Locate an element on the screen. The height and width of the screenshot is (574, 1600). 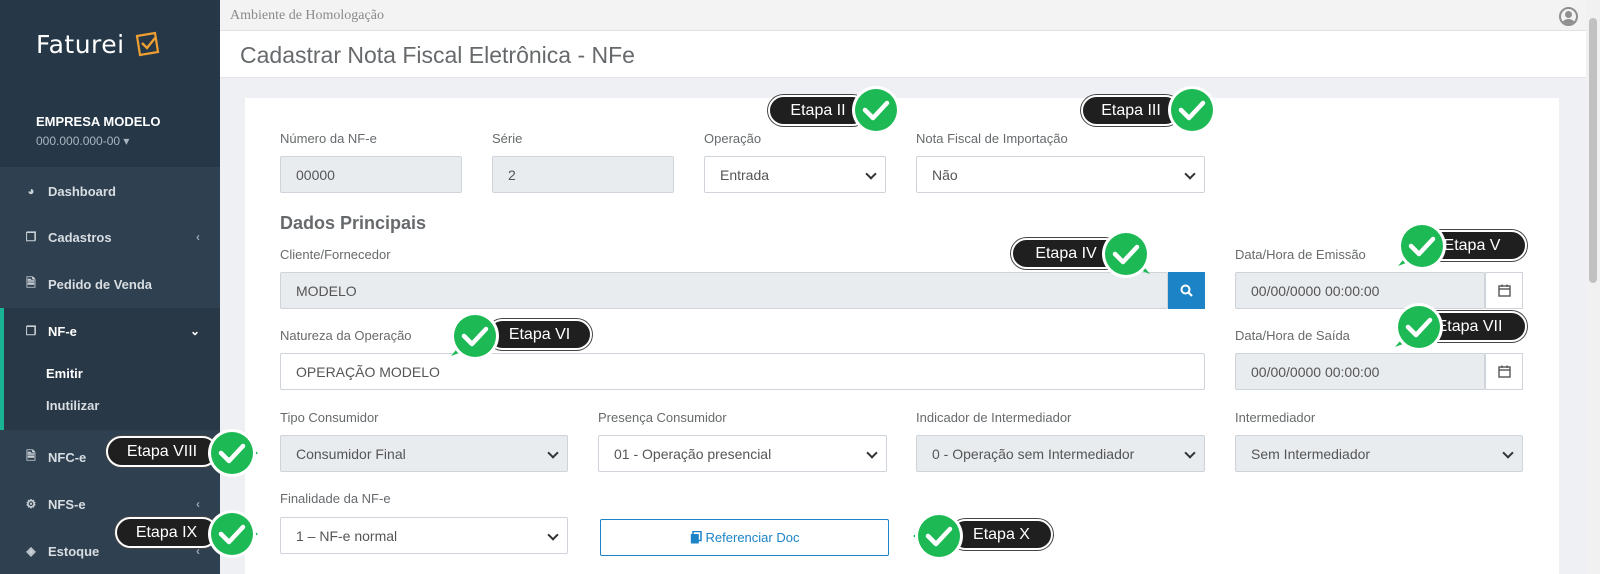
saida-input: 00/00/0000 00:00:00 is located at coordinates (1360, 371).